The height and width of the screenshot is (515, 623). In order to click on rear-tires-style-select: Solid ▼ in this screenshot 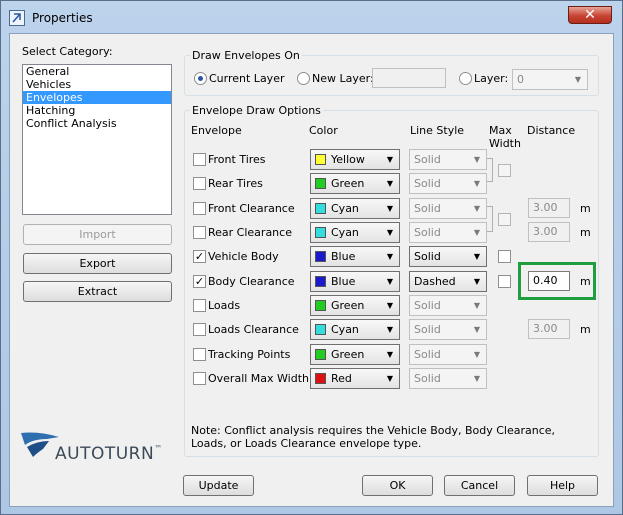, I will do `click(448, 183)`.